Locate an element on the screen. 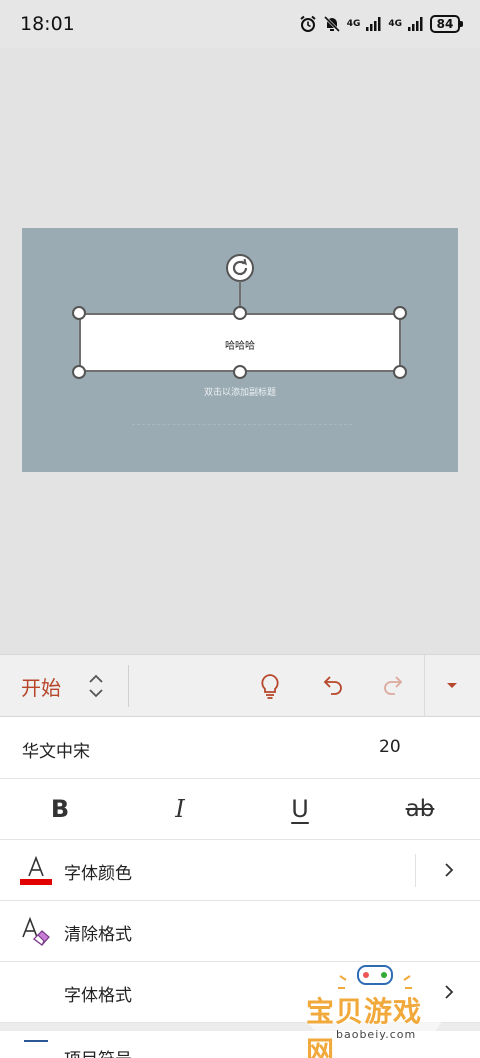 This screenshot has height=1058, width=480. watermark: 宝贝游戏网 baobeiy.com is located at coordinates (375, 1010).